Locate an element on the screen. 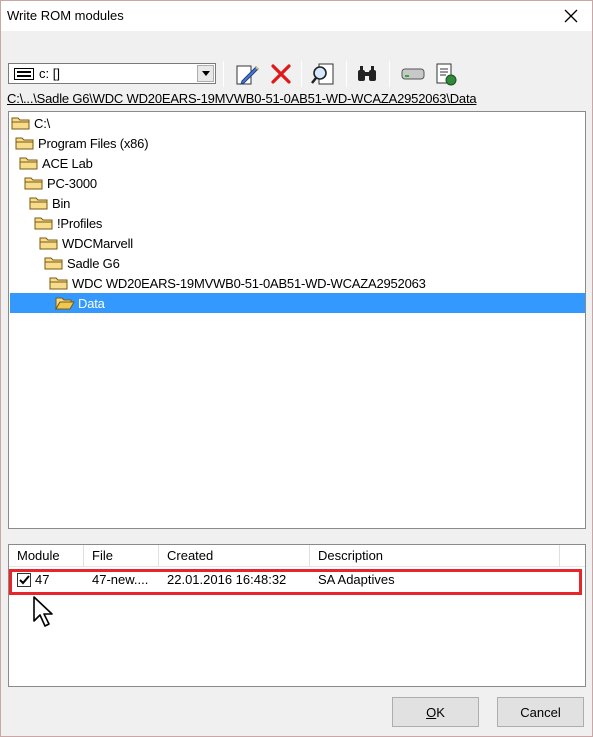  tree-item-label: PC-3000 is located at coordinates (72, 183).